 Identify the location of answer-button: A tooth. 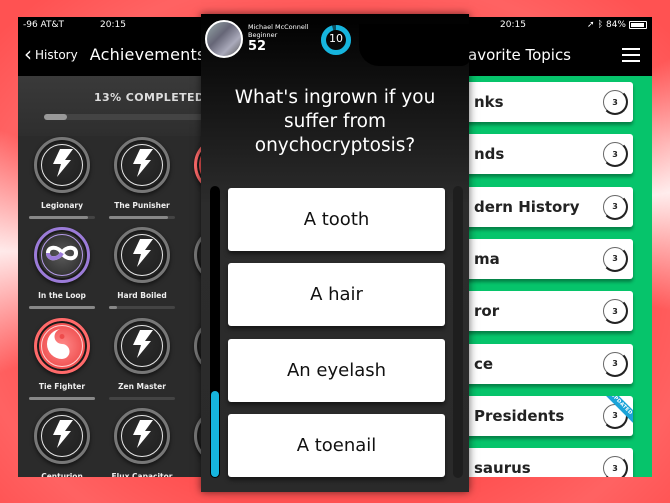
(336, 219).